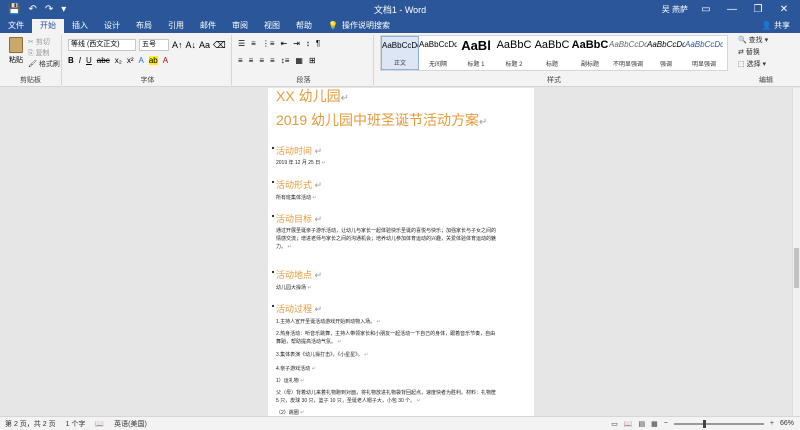 Image resolution: width=800 pixels, height=430 pixels. What do you see at coordinates (296, 43) in the screenshot?
I see `increase-indent-icon: ⇥` at bounding box center [296, 43].